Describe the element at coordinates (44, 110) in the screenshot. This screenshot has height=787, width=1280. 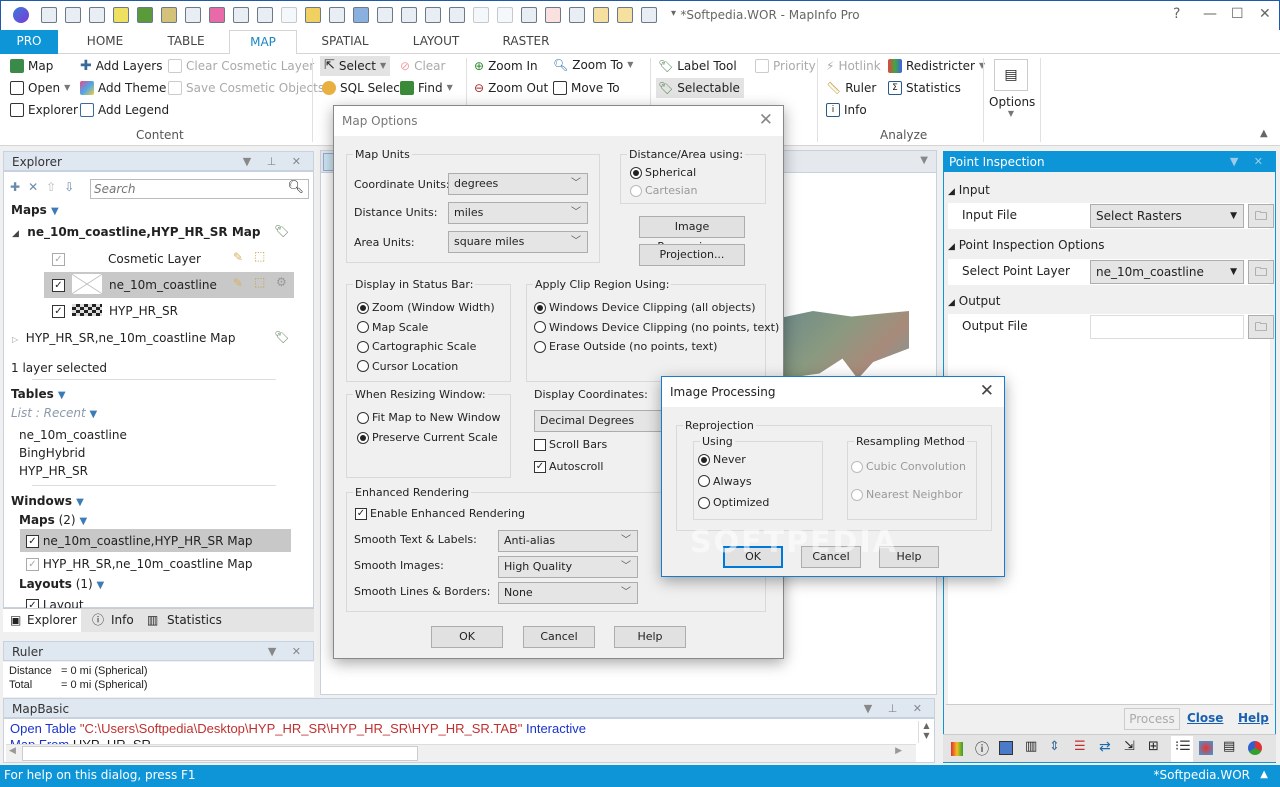
I see `explorer-button: Explorer` at that location.